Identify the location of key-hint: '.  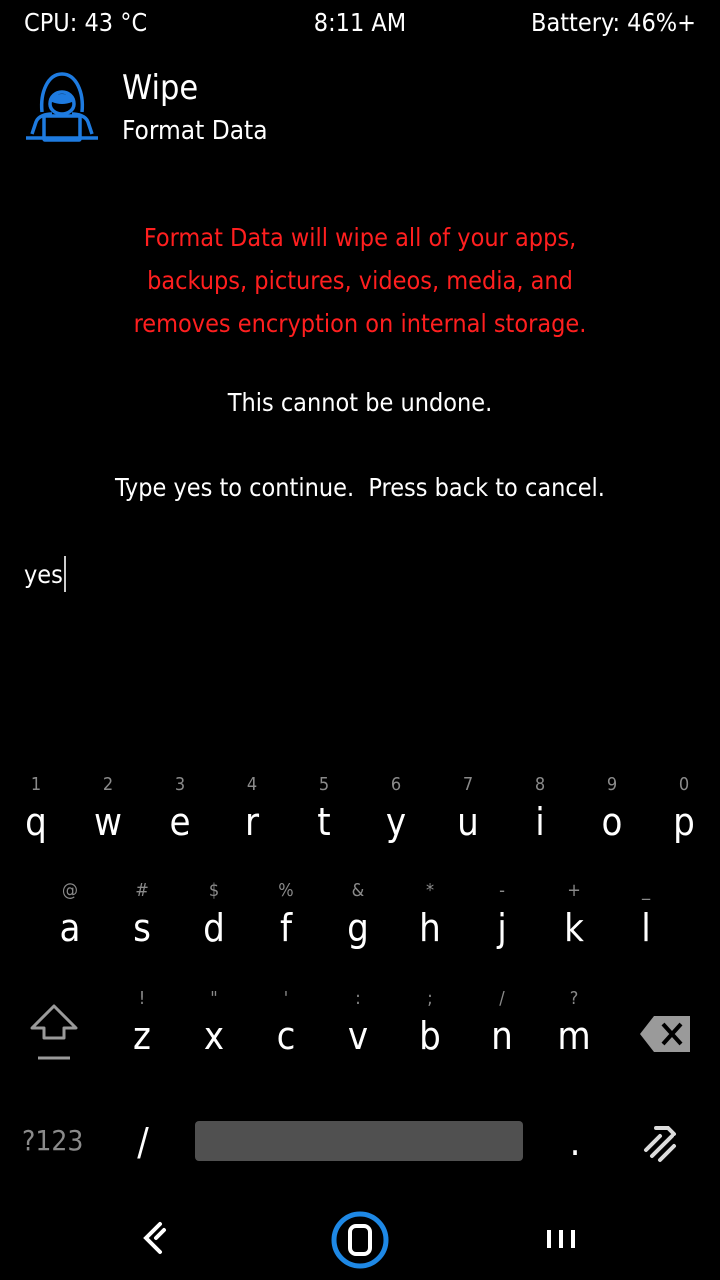
(286, 998).